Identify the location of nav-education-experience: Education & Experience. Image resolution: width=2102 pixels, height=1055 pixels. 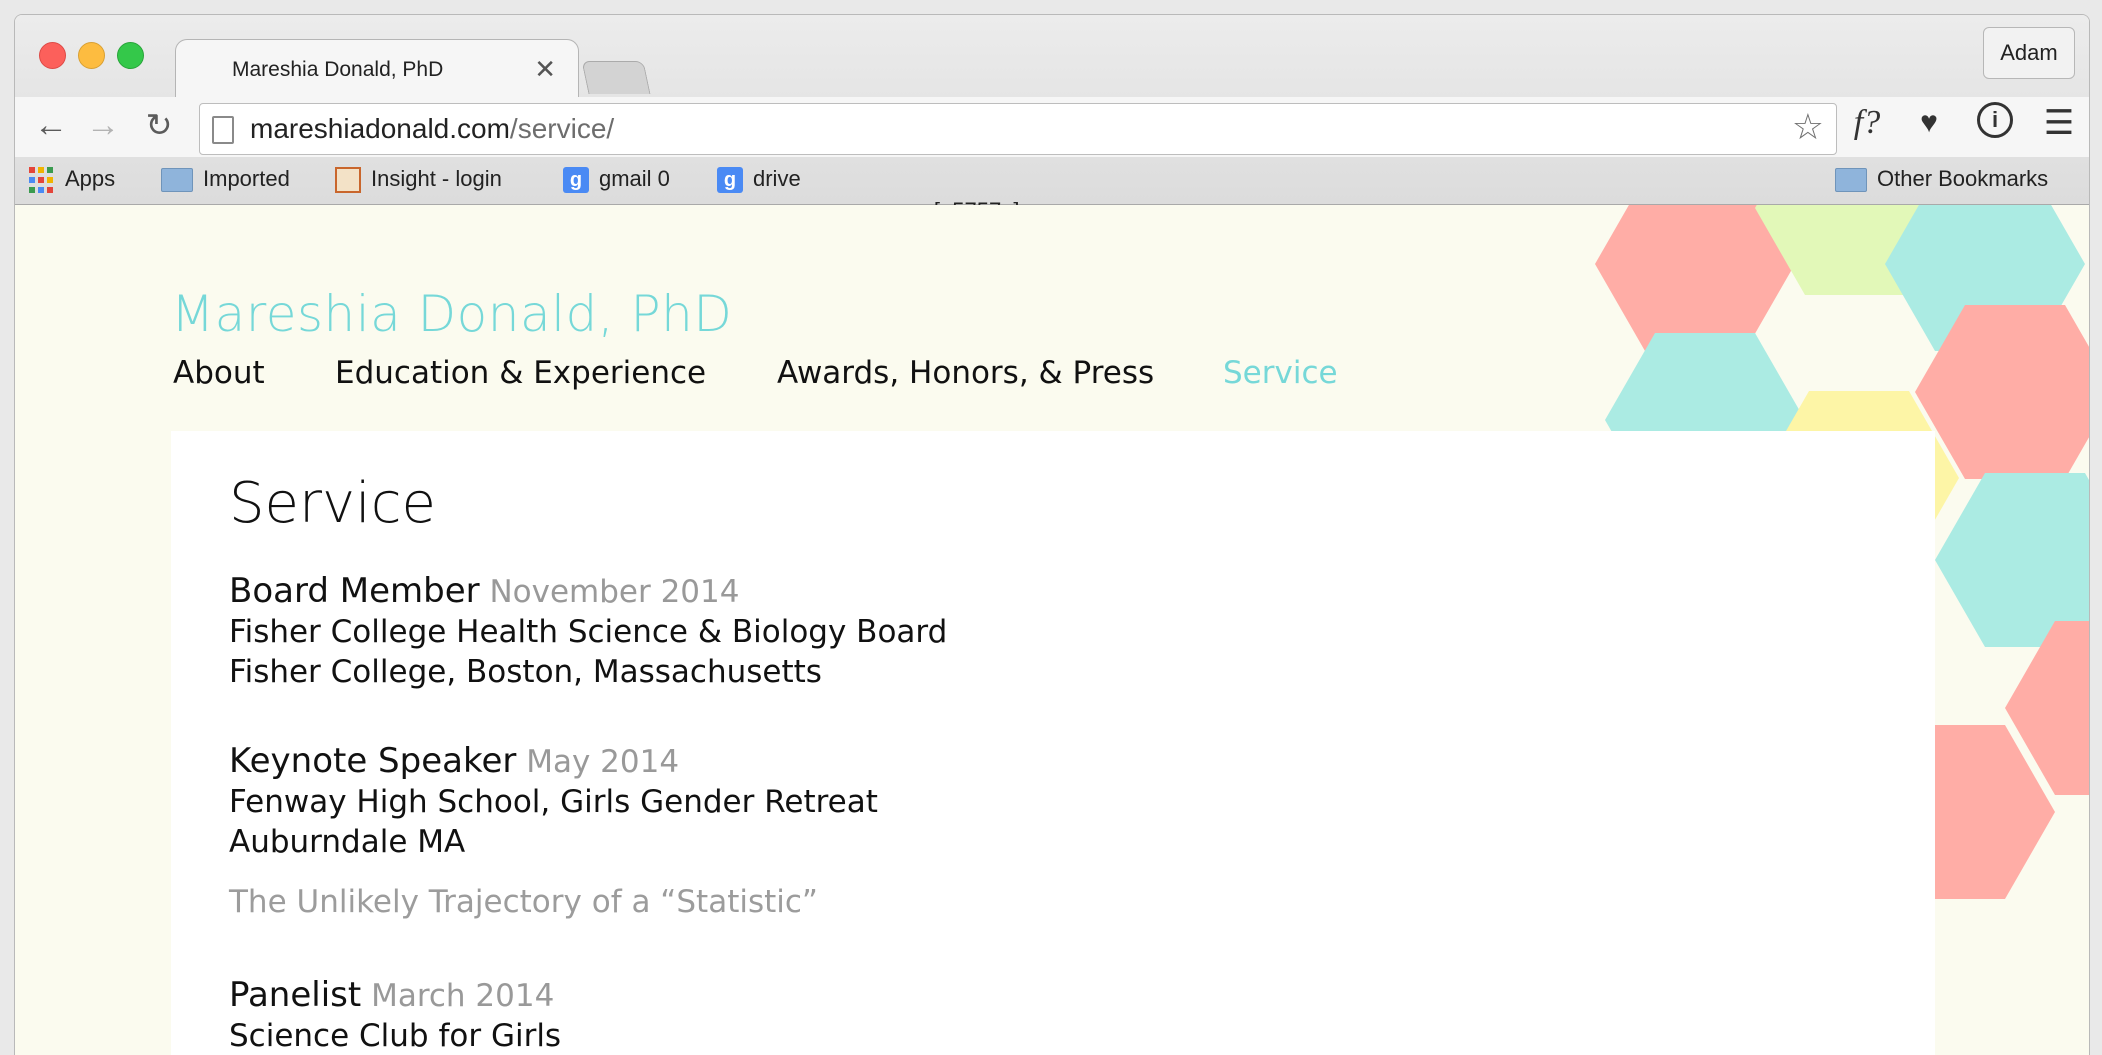
(520, 373).